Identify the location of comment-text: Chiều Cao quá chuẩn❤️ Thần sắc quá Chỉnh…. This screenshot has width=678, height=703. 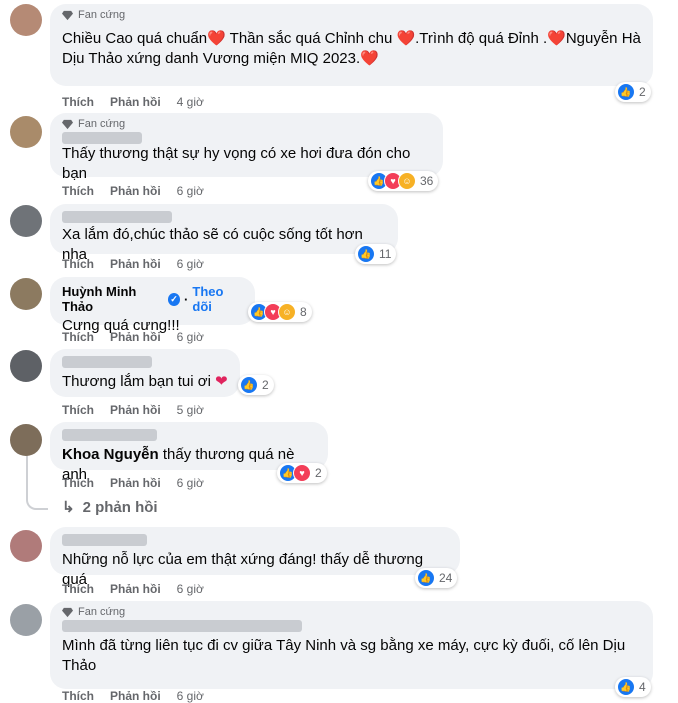
(351, 48).